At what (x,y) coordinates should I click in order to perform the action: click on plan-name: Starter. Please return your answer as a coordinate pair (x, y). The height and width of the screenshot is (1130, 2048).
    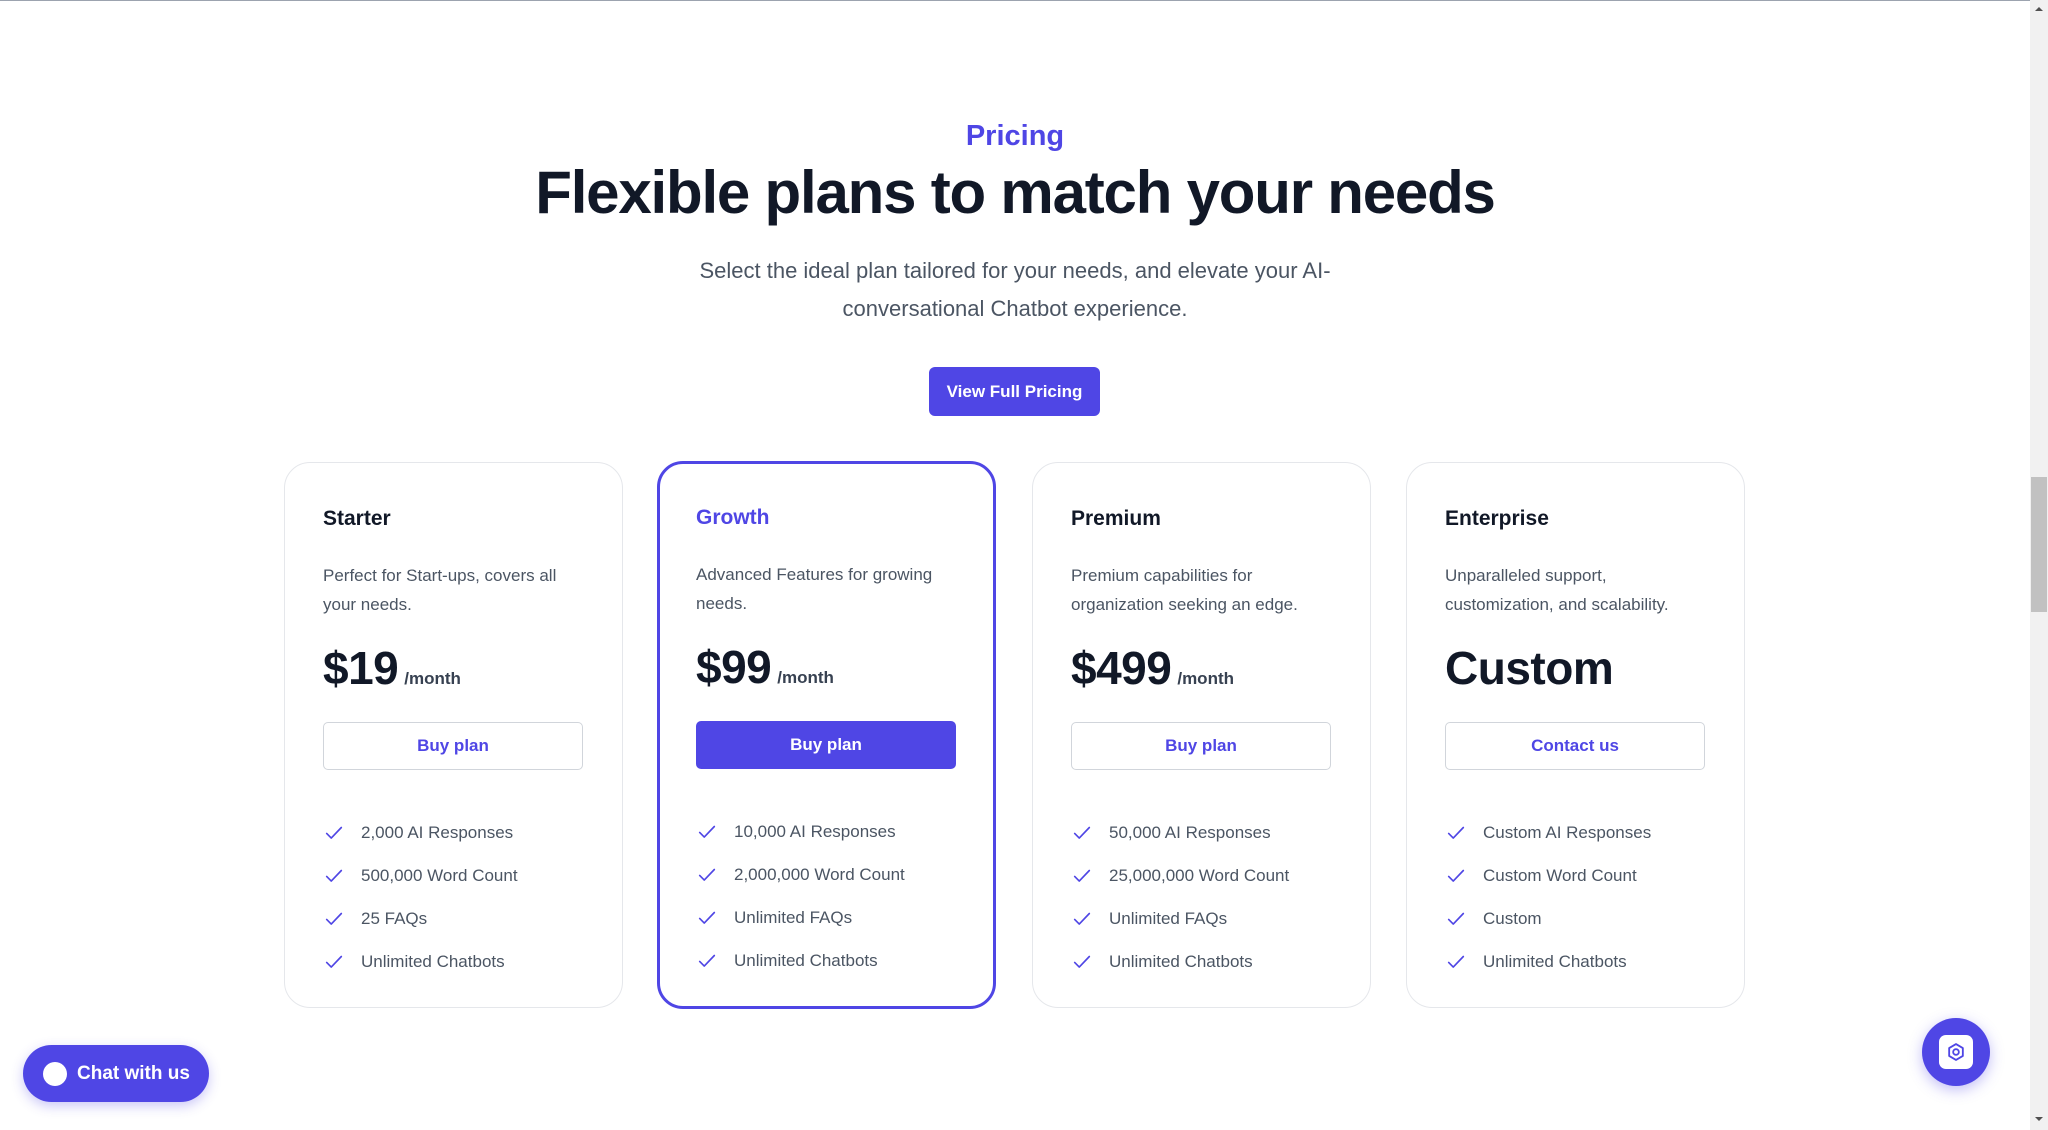
    Looking at the image, I should click on (357, 518).